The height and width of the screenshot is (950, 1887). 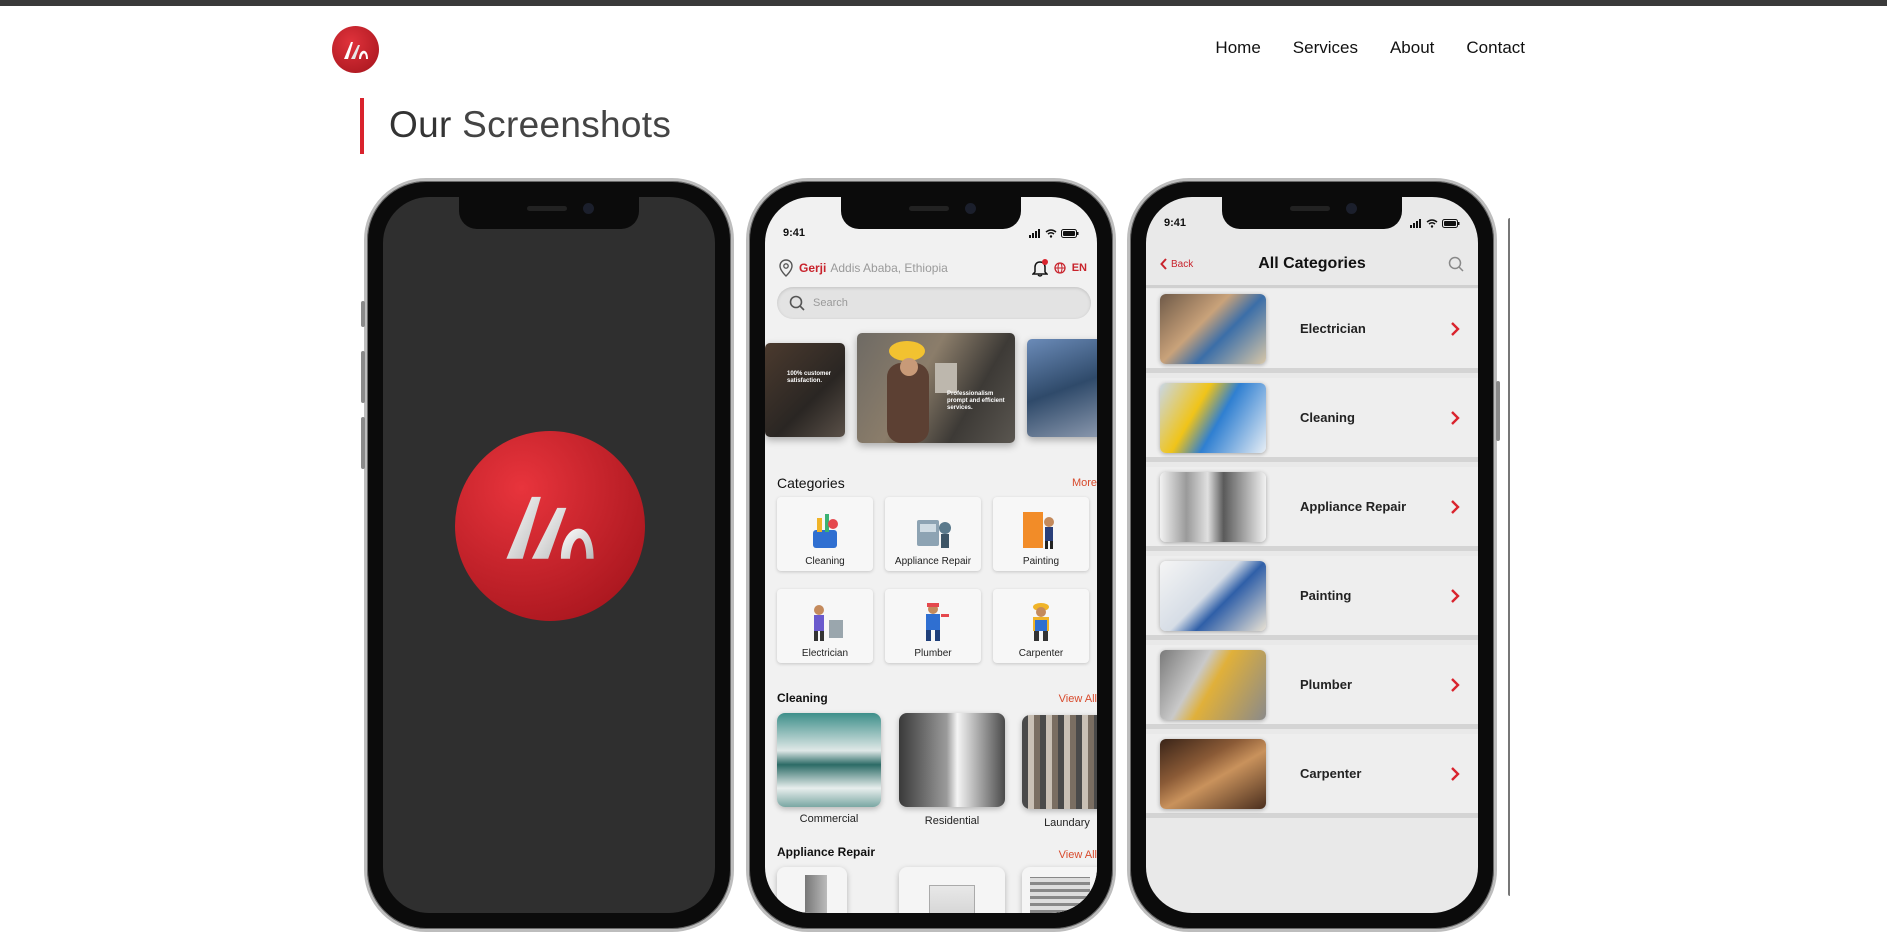 I want to click on nav-contact: Contact, so click(x=1495, y=48).